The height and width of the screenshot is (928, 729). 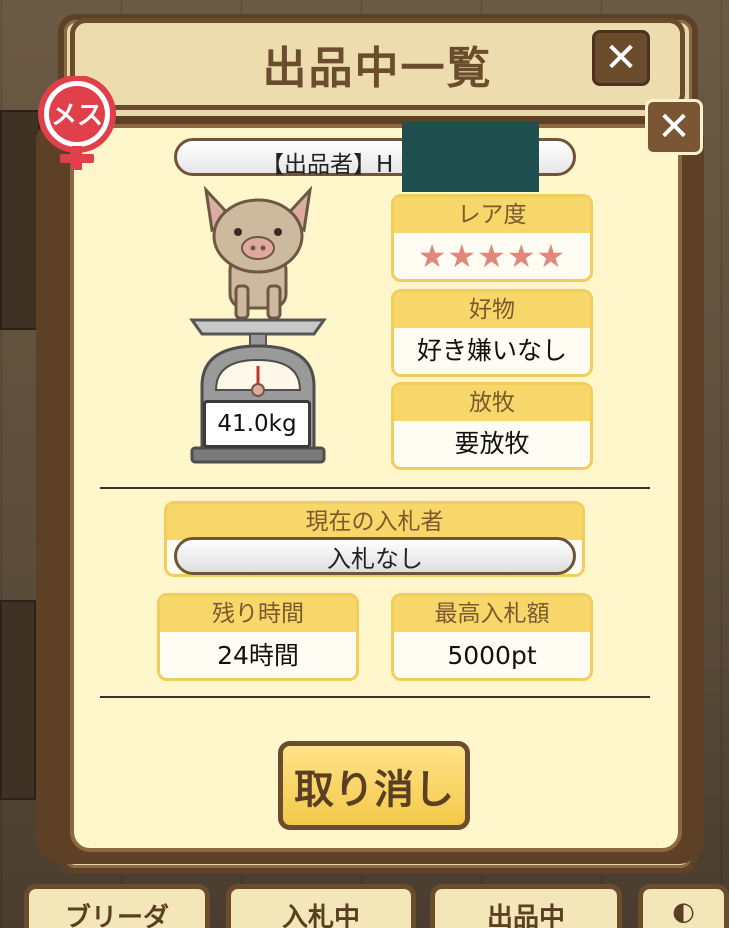 What do you see at coordinates (77, 116) in the screenshot?
I see `gender-badge-label: メス` at bounding box center [77, 116].